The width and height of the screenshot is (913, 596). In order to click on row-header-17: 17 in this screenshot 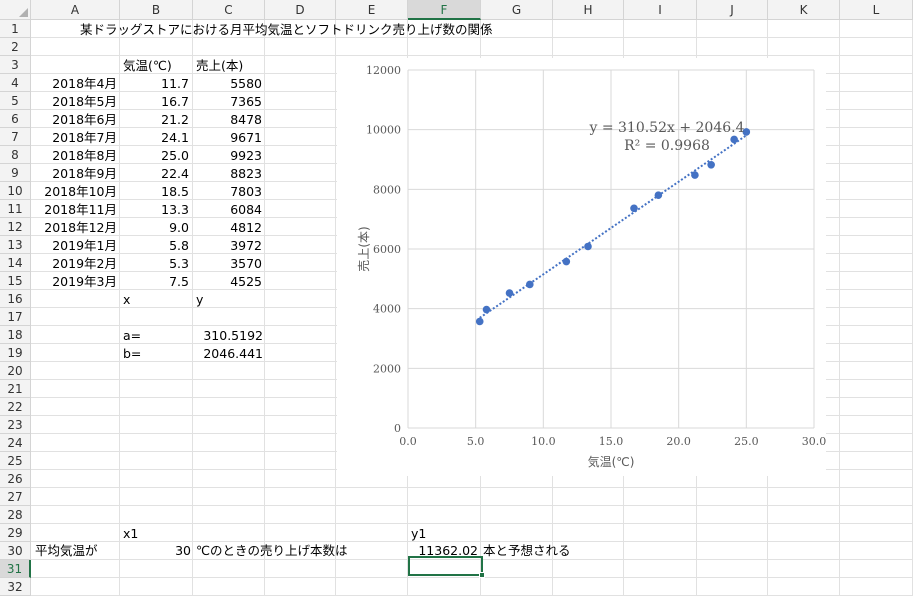, I will do `click(15, 317)`.